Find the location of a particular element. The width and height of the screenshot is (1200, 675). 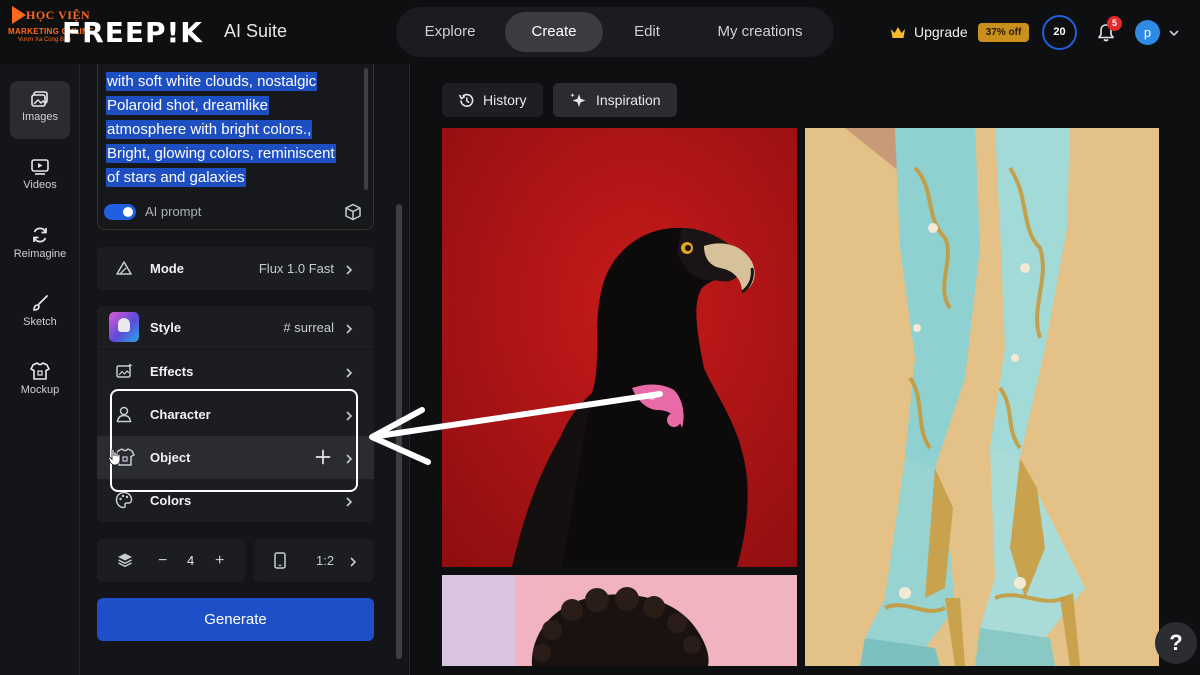

arrow-annotation is located at coordinates (516, 428).